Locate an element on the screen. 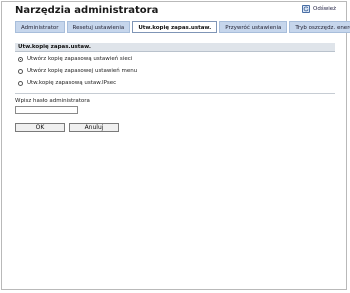  radio-network-backup is located at coordinates (20, 59).